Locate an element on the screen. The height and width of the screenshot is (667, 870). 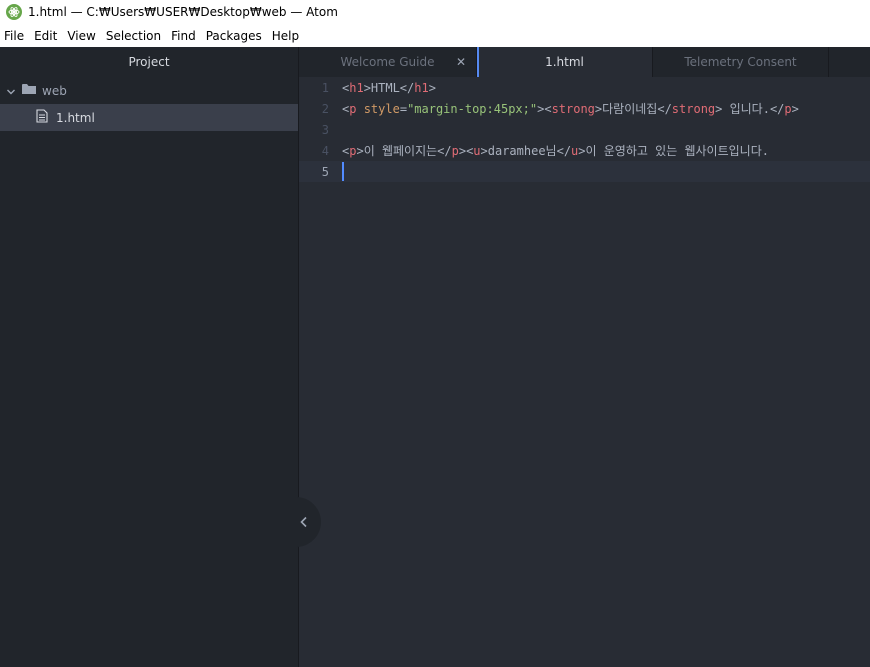
menu-help: Help is located at coordinates (285, 36).